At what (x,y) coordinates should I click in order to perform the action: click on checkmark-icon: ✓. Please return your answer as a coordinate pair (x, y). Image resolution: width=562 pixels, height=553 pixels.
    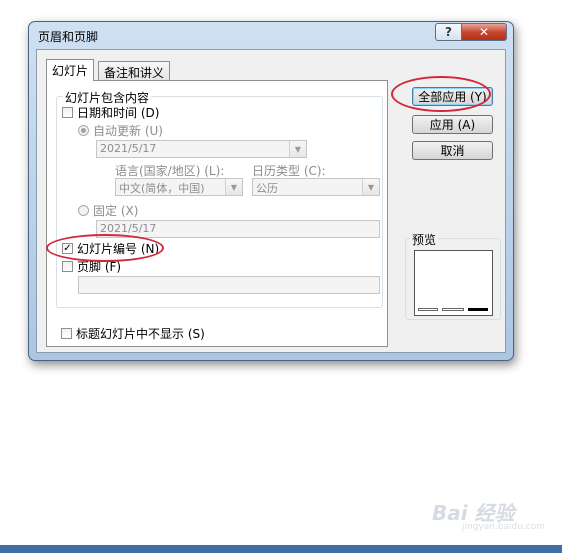
    Looking at the image, I should click on (67, 248).